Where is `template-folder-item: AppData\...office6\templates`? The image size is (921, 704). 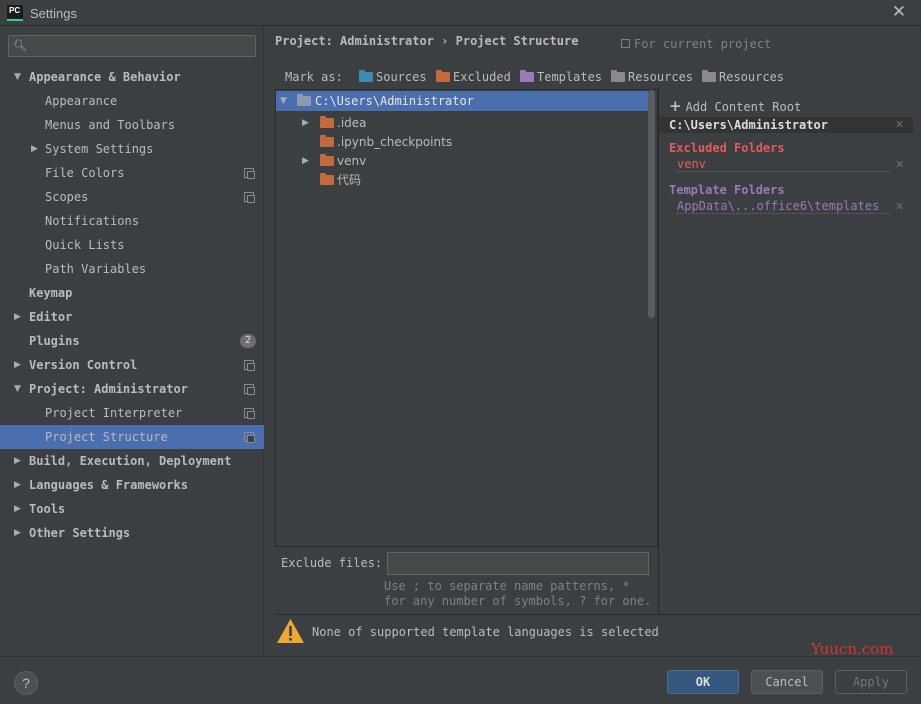 template-folder-item: AppData\...office6\templates is located at coordinates (783, 206).